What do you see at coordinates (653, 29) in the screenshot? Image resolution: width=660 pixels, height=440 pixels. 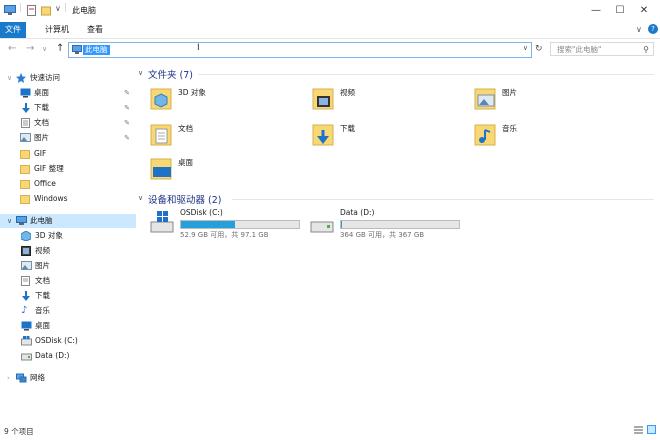 I see `help-icon: ?` at bounding box center [653, 29].